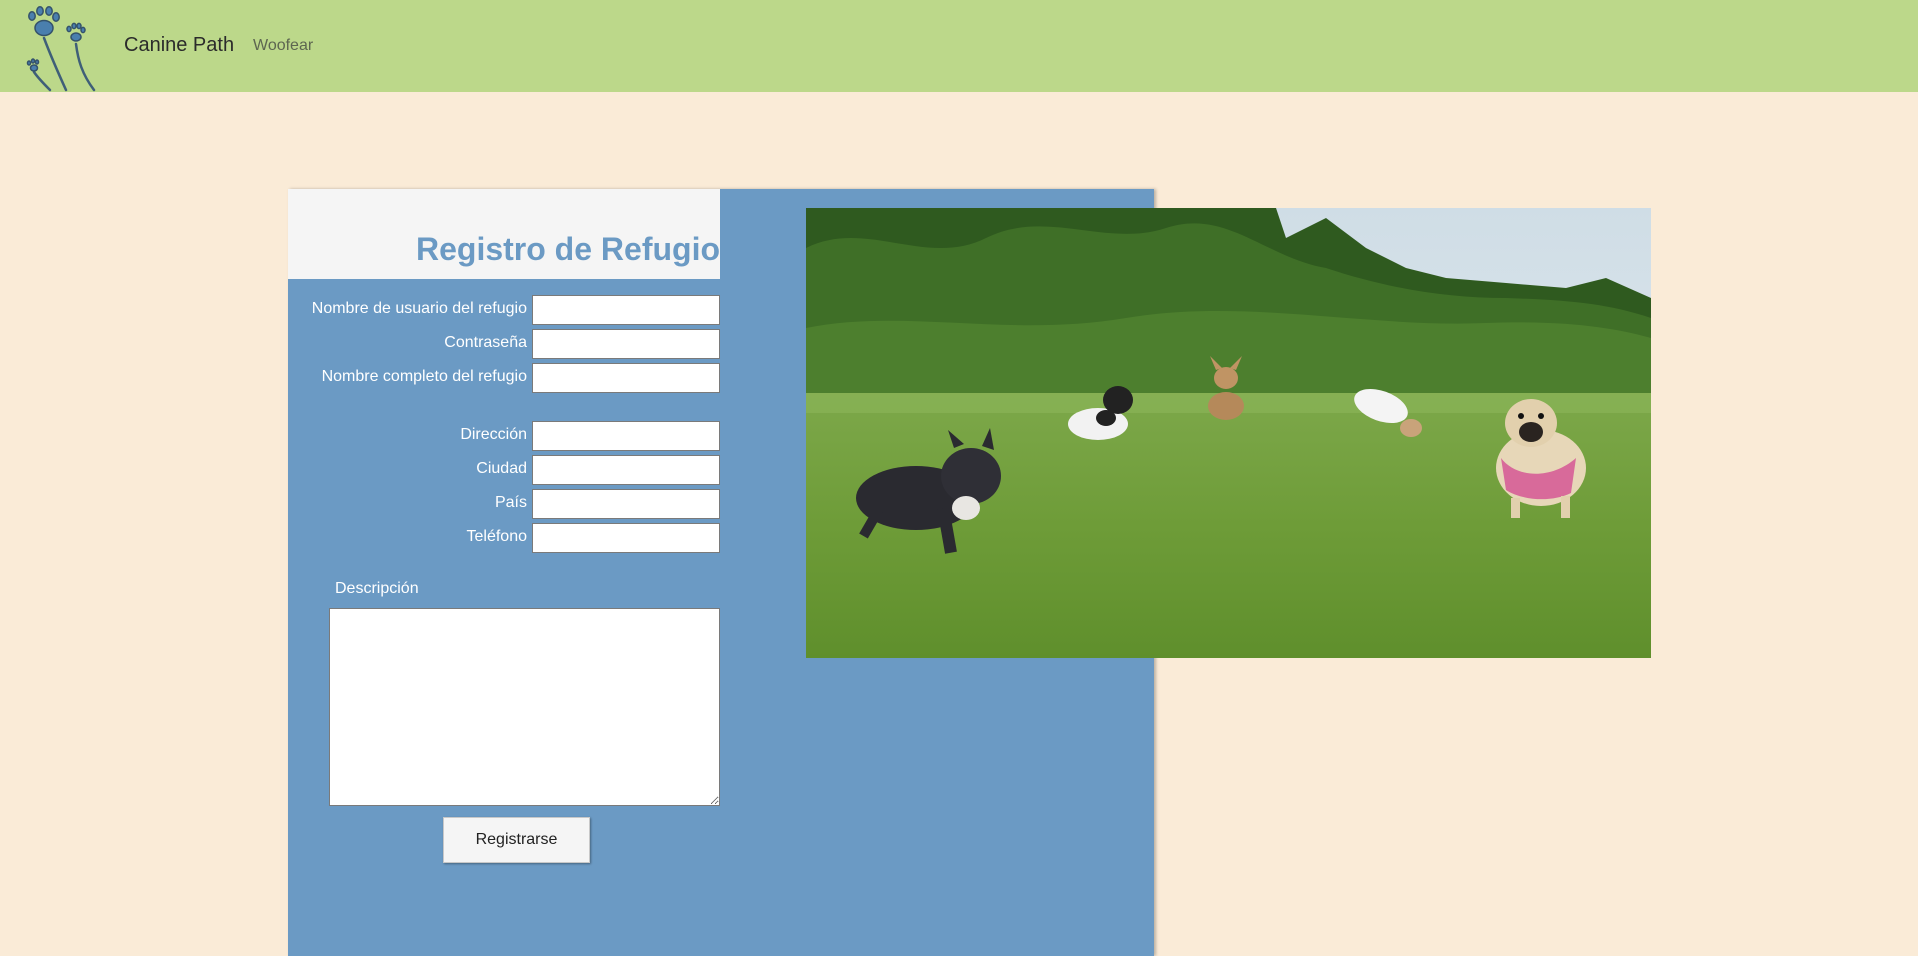  I want to click on country-label: País, so click(510, 502).